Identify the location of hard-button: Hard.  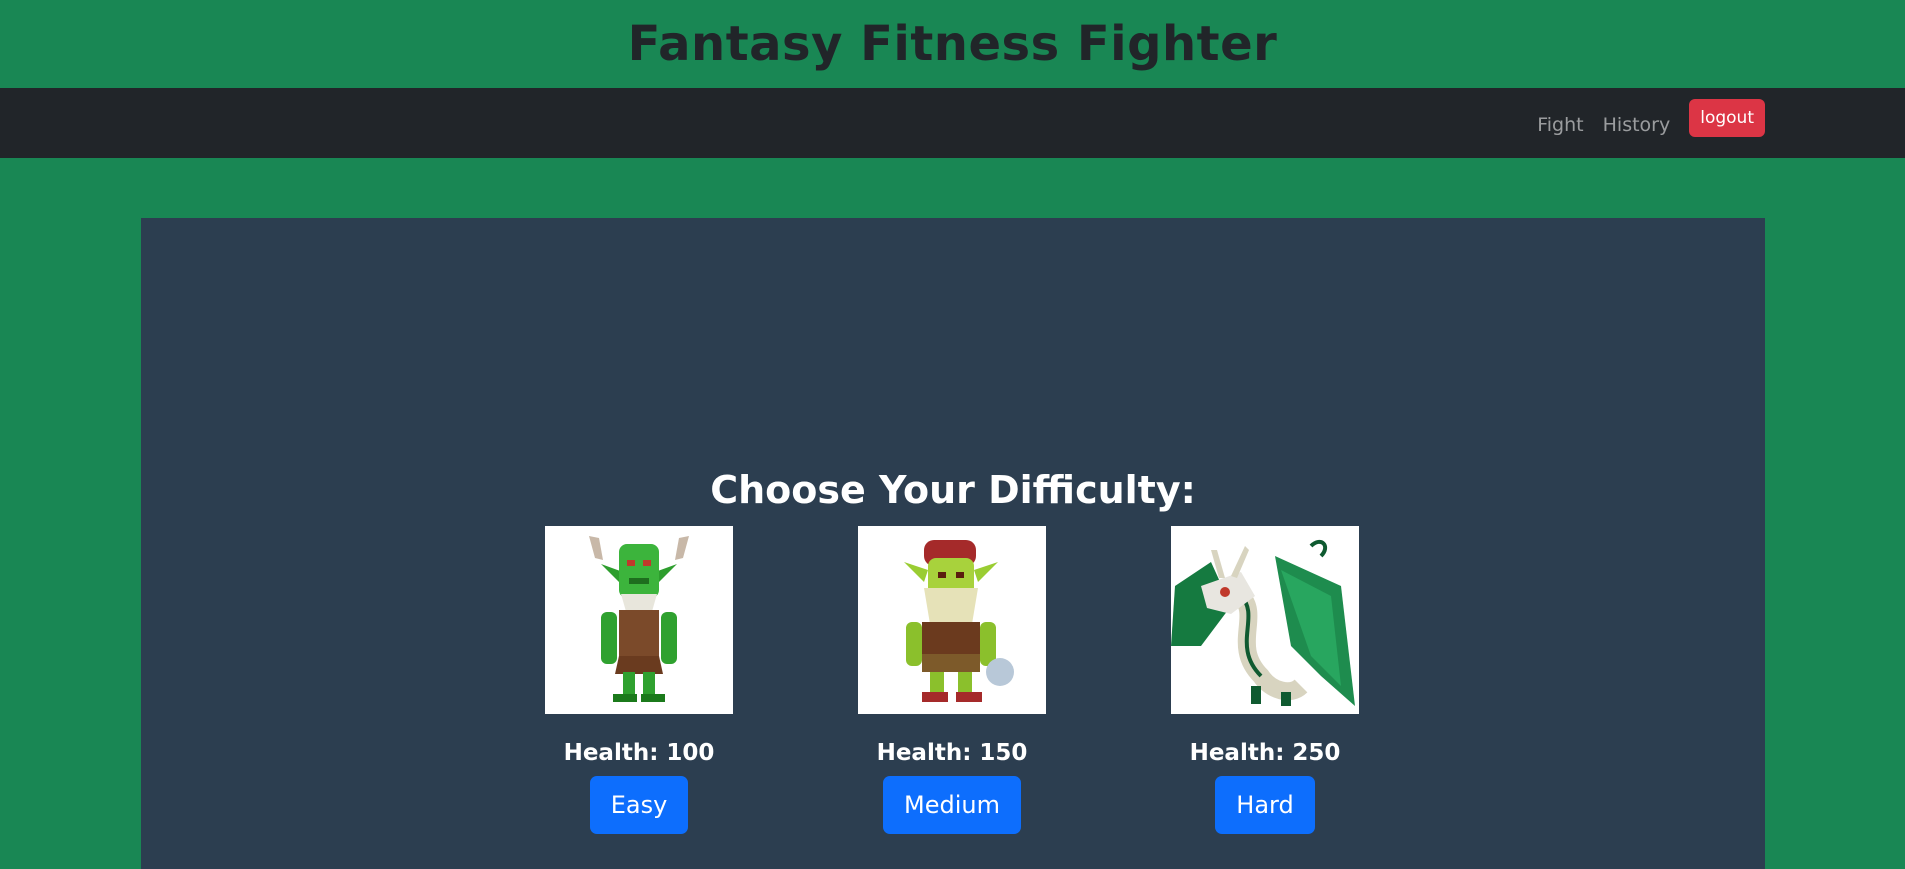
(1265, 805).